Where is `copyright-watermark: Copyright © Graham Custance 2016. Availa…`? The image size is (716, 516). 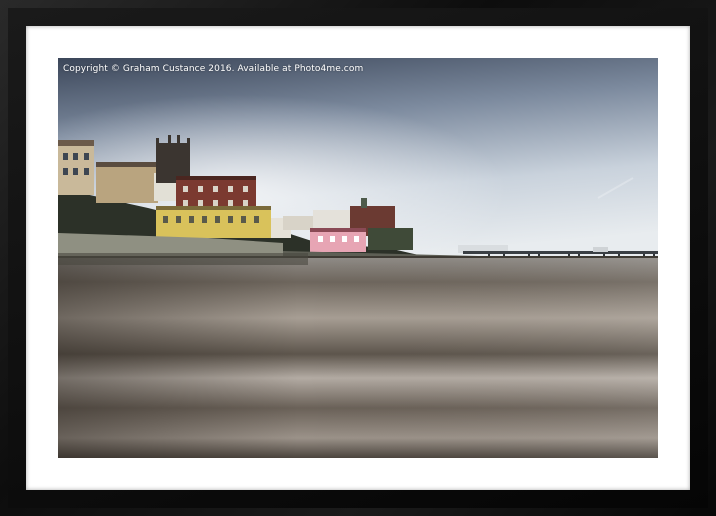
copyright-watermark: Copyright © Graham Custance 2016. Availa… is located at coordinates (213, 69).